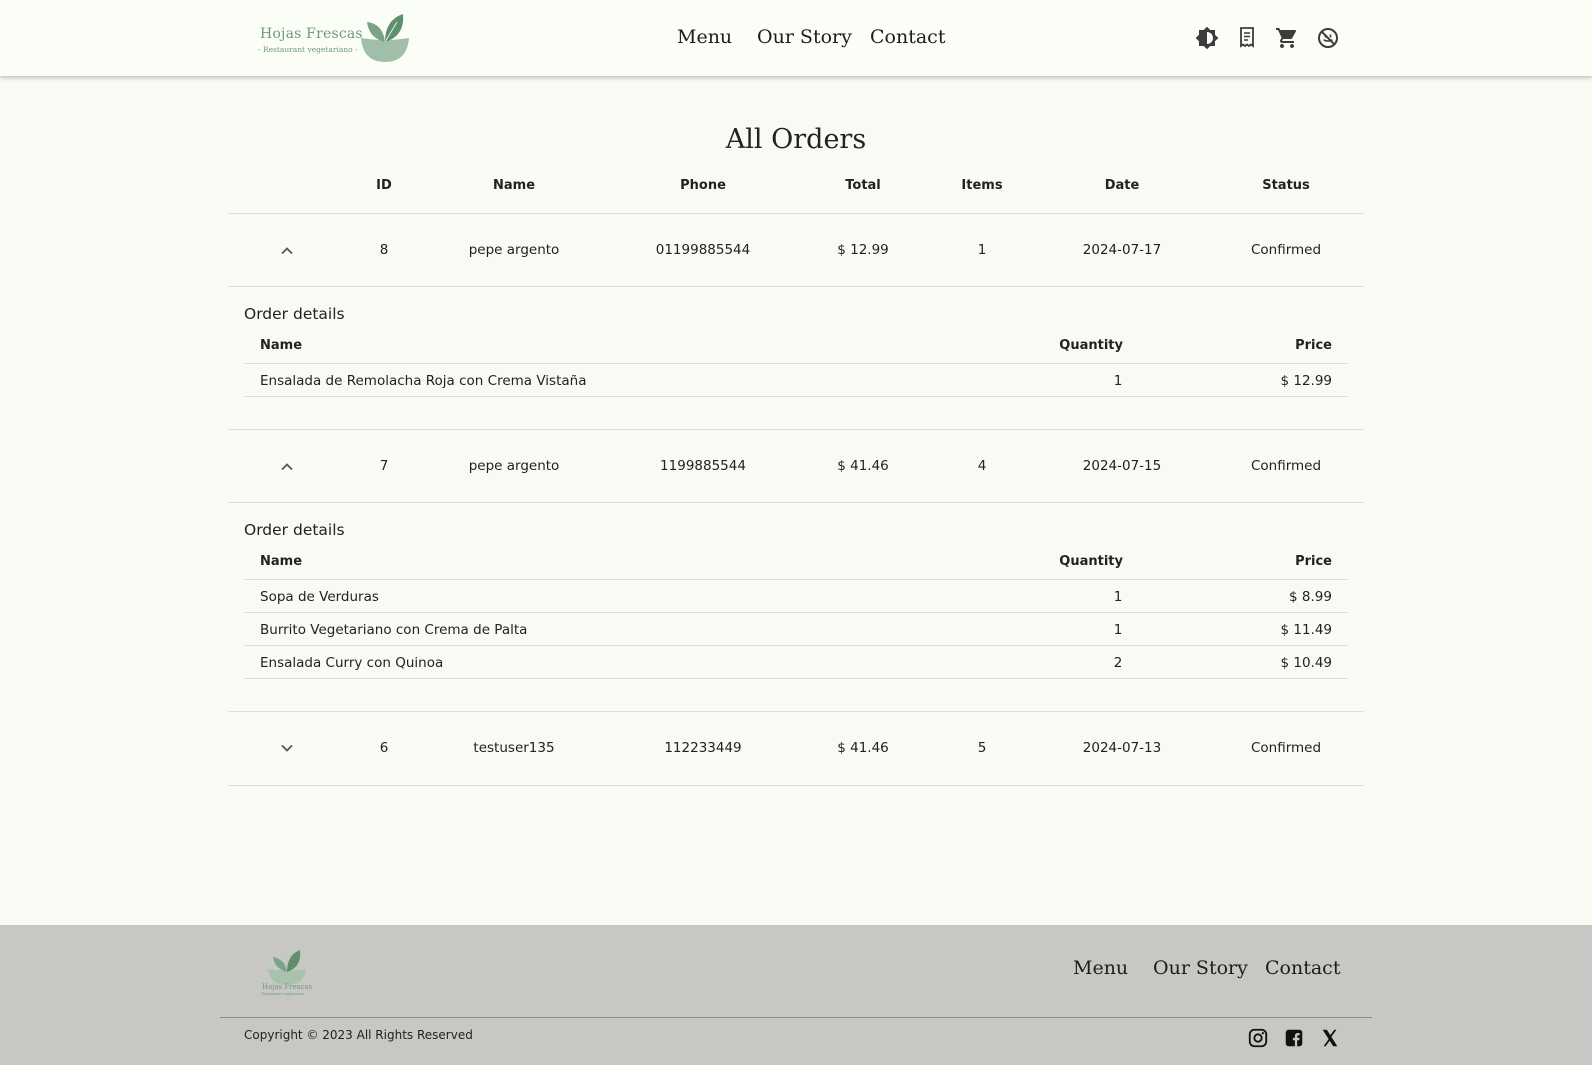  Describe the element at coordinates (804, 37) in the screenshot. I see `nav-our-story: Our Story` at that location.